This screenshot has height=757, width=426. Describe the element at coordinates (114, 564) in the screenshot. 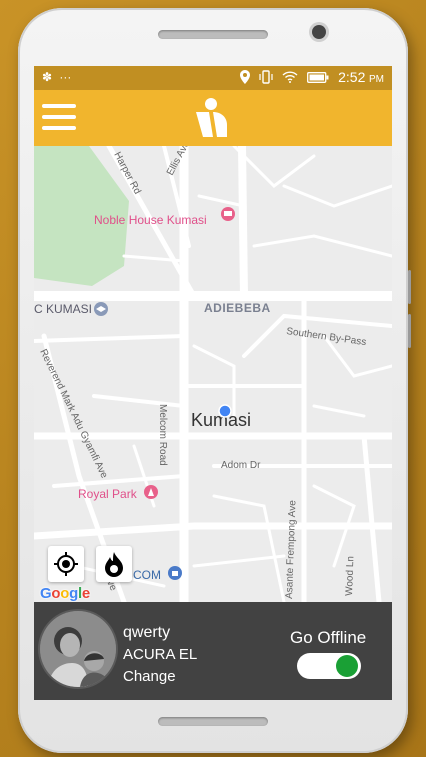

I see `fire-icon` at that location.